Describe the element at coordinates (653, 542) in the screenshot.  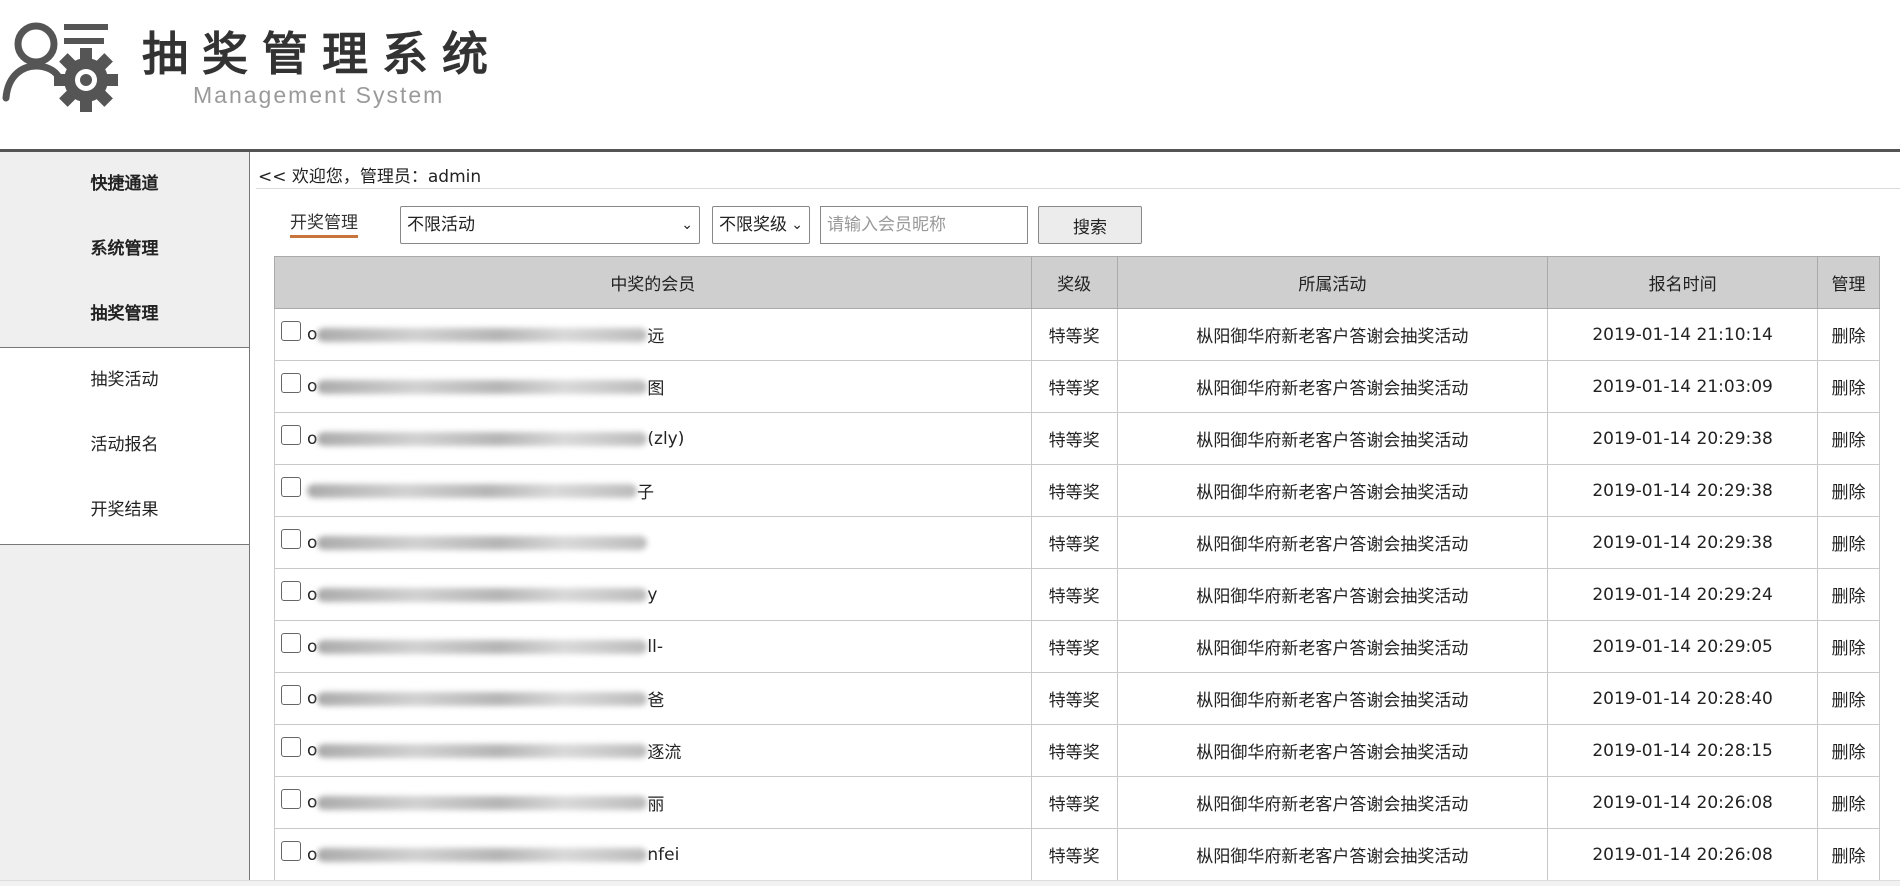
I see `member-cell: o` at that location.